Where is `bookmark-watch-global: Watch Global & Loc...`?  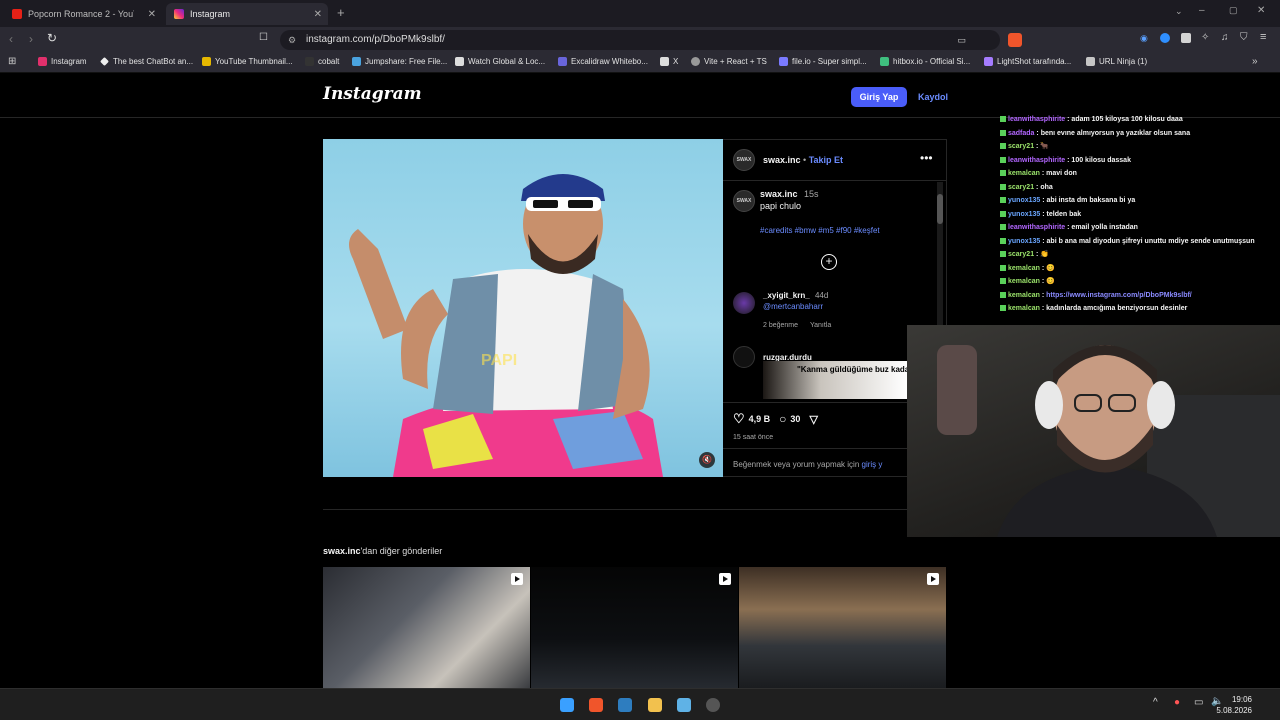 bookmark-watch-global: Watch Global & Loc... is located at coordinates (500, 61).